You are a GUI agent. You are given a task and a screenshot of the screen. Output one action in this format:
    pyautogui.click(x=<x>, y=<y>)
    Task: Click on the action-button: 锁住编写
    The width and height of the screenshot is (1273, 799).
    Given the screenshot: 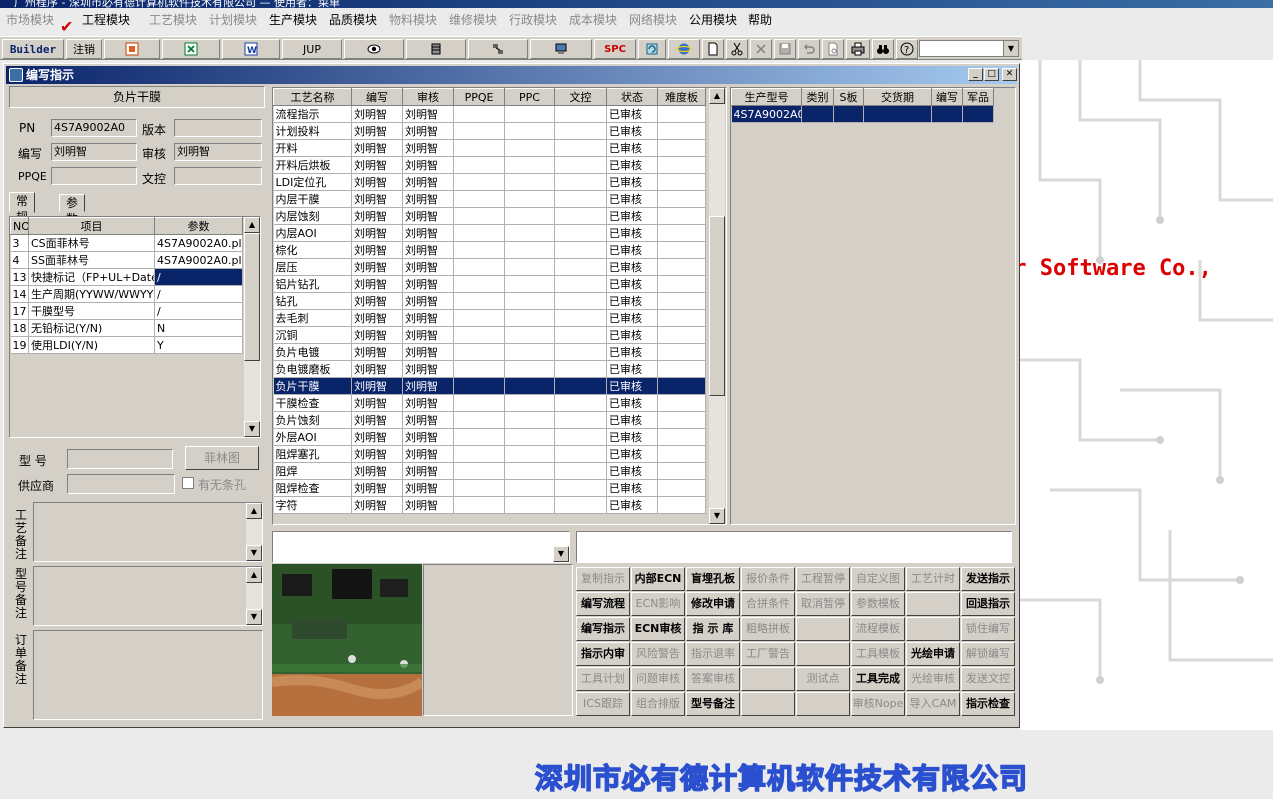 What is the action you would take?
    pyautogui.click(x=988, y=629)
    